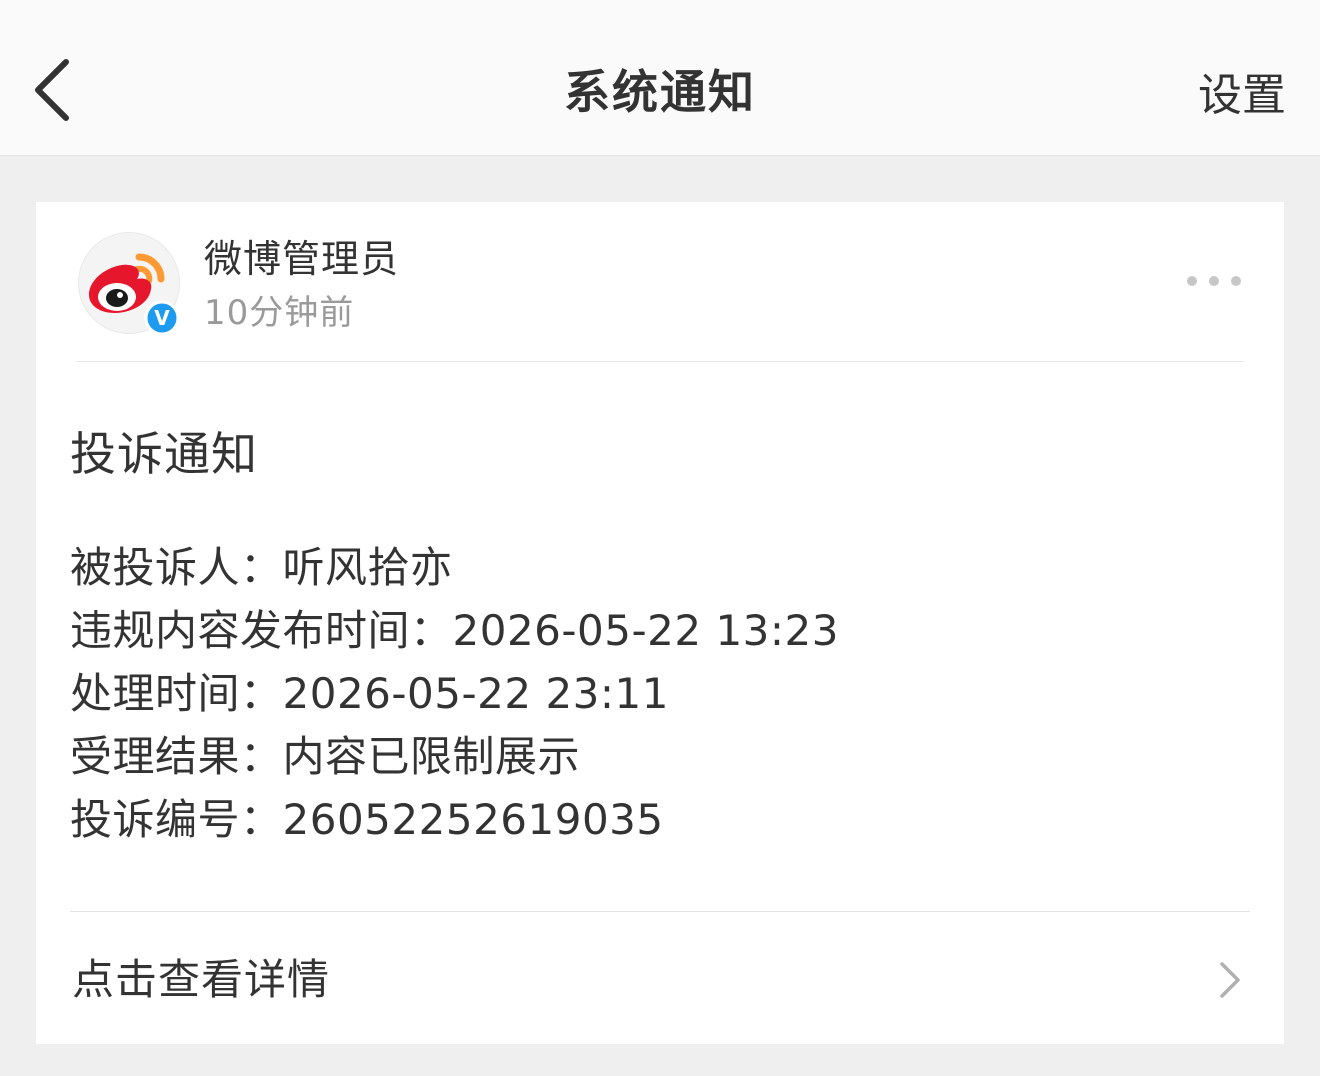  I want to click on notice-title: 投诉通知, so click(164, 454).